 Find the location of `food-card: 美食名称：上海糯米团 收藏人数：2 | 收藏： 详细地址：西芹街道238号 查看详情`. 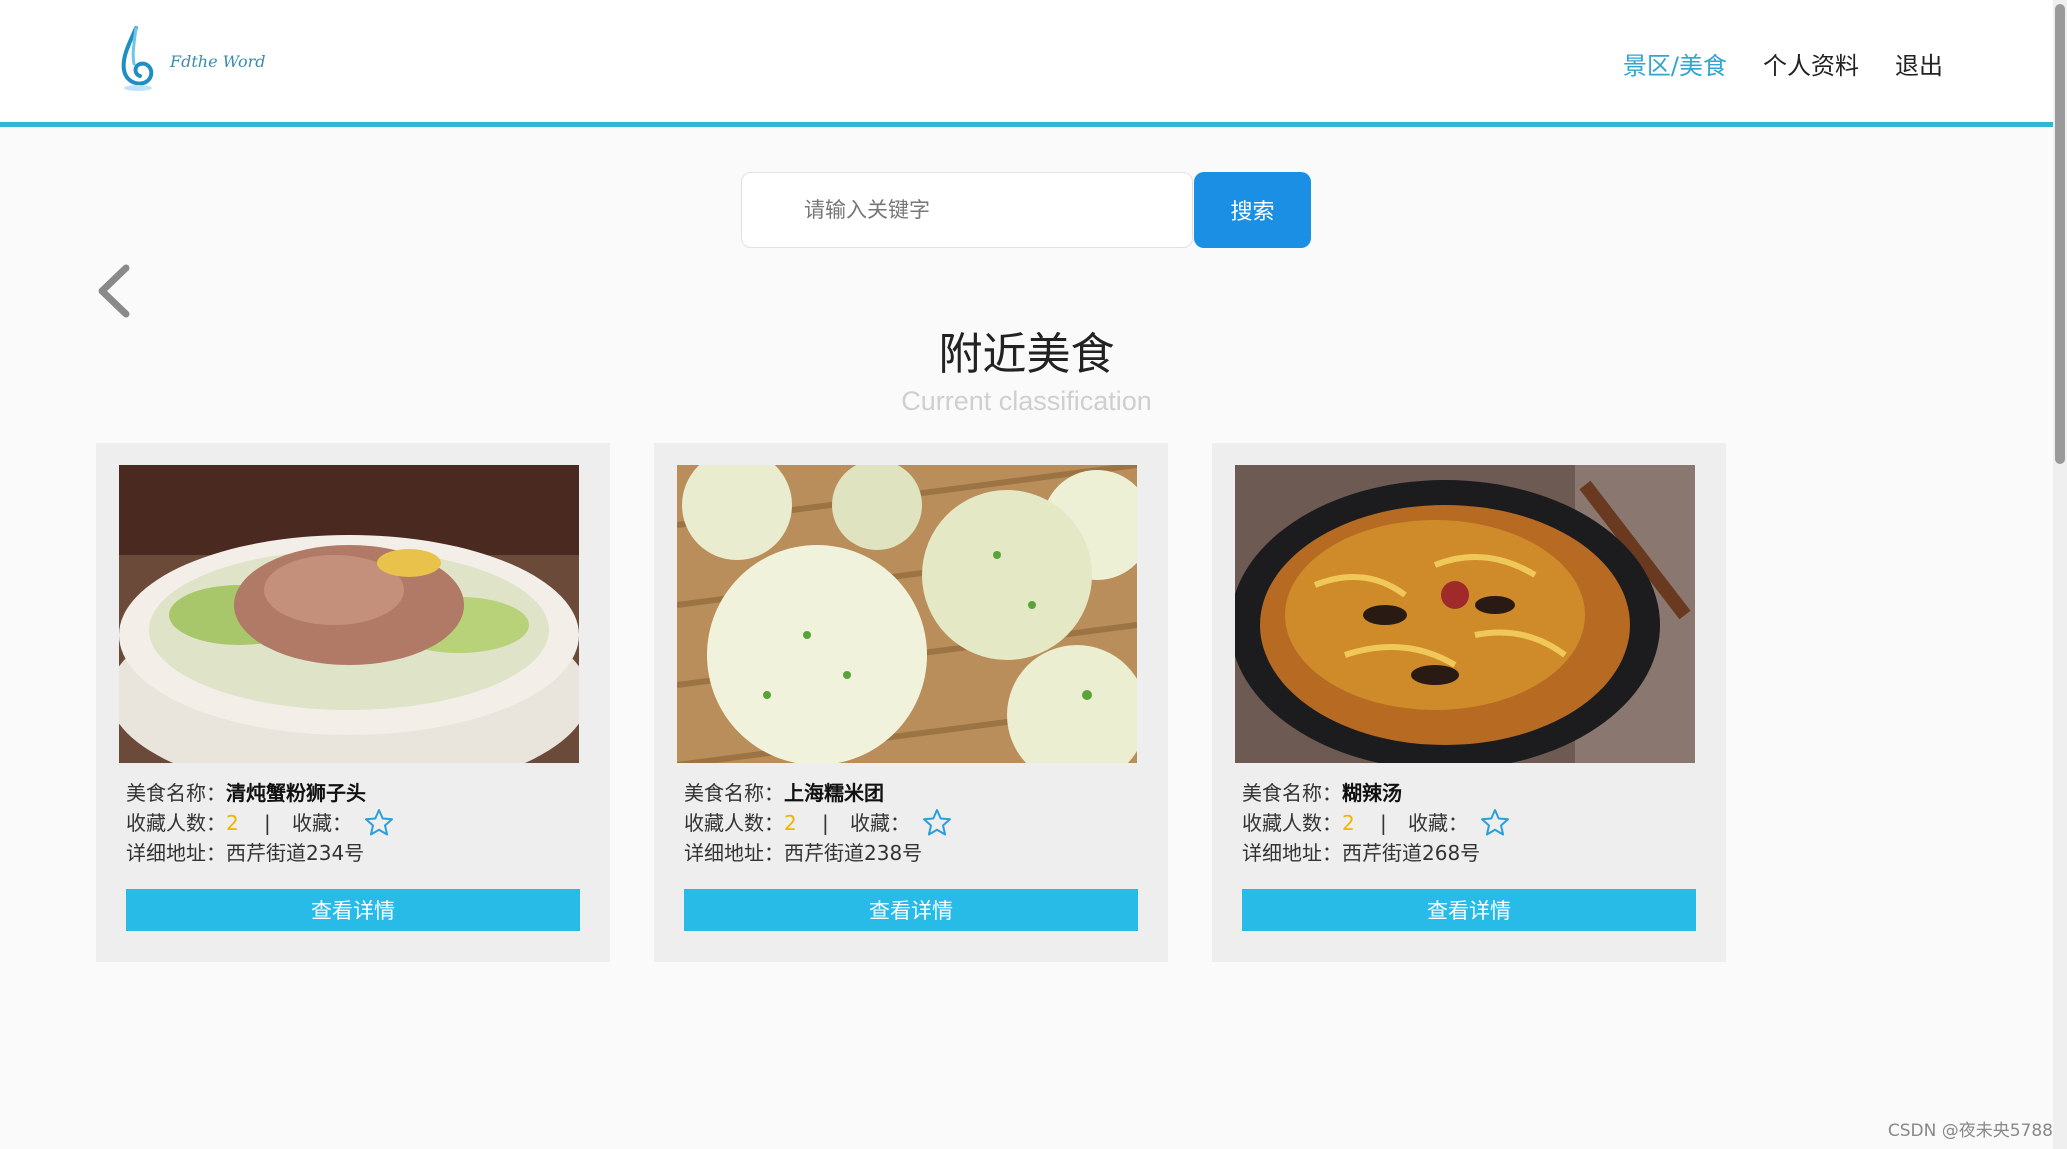

food-card: 美食名称：上海糯米团 收藏人数：2 | 收藏： 详细地址：西芹街道238号 查看详情 is located at coordinates (911, 702).